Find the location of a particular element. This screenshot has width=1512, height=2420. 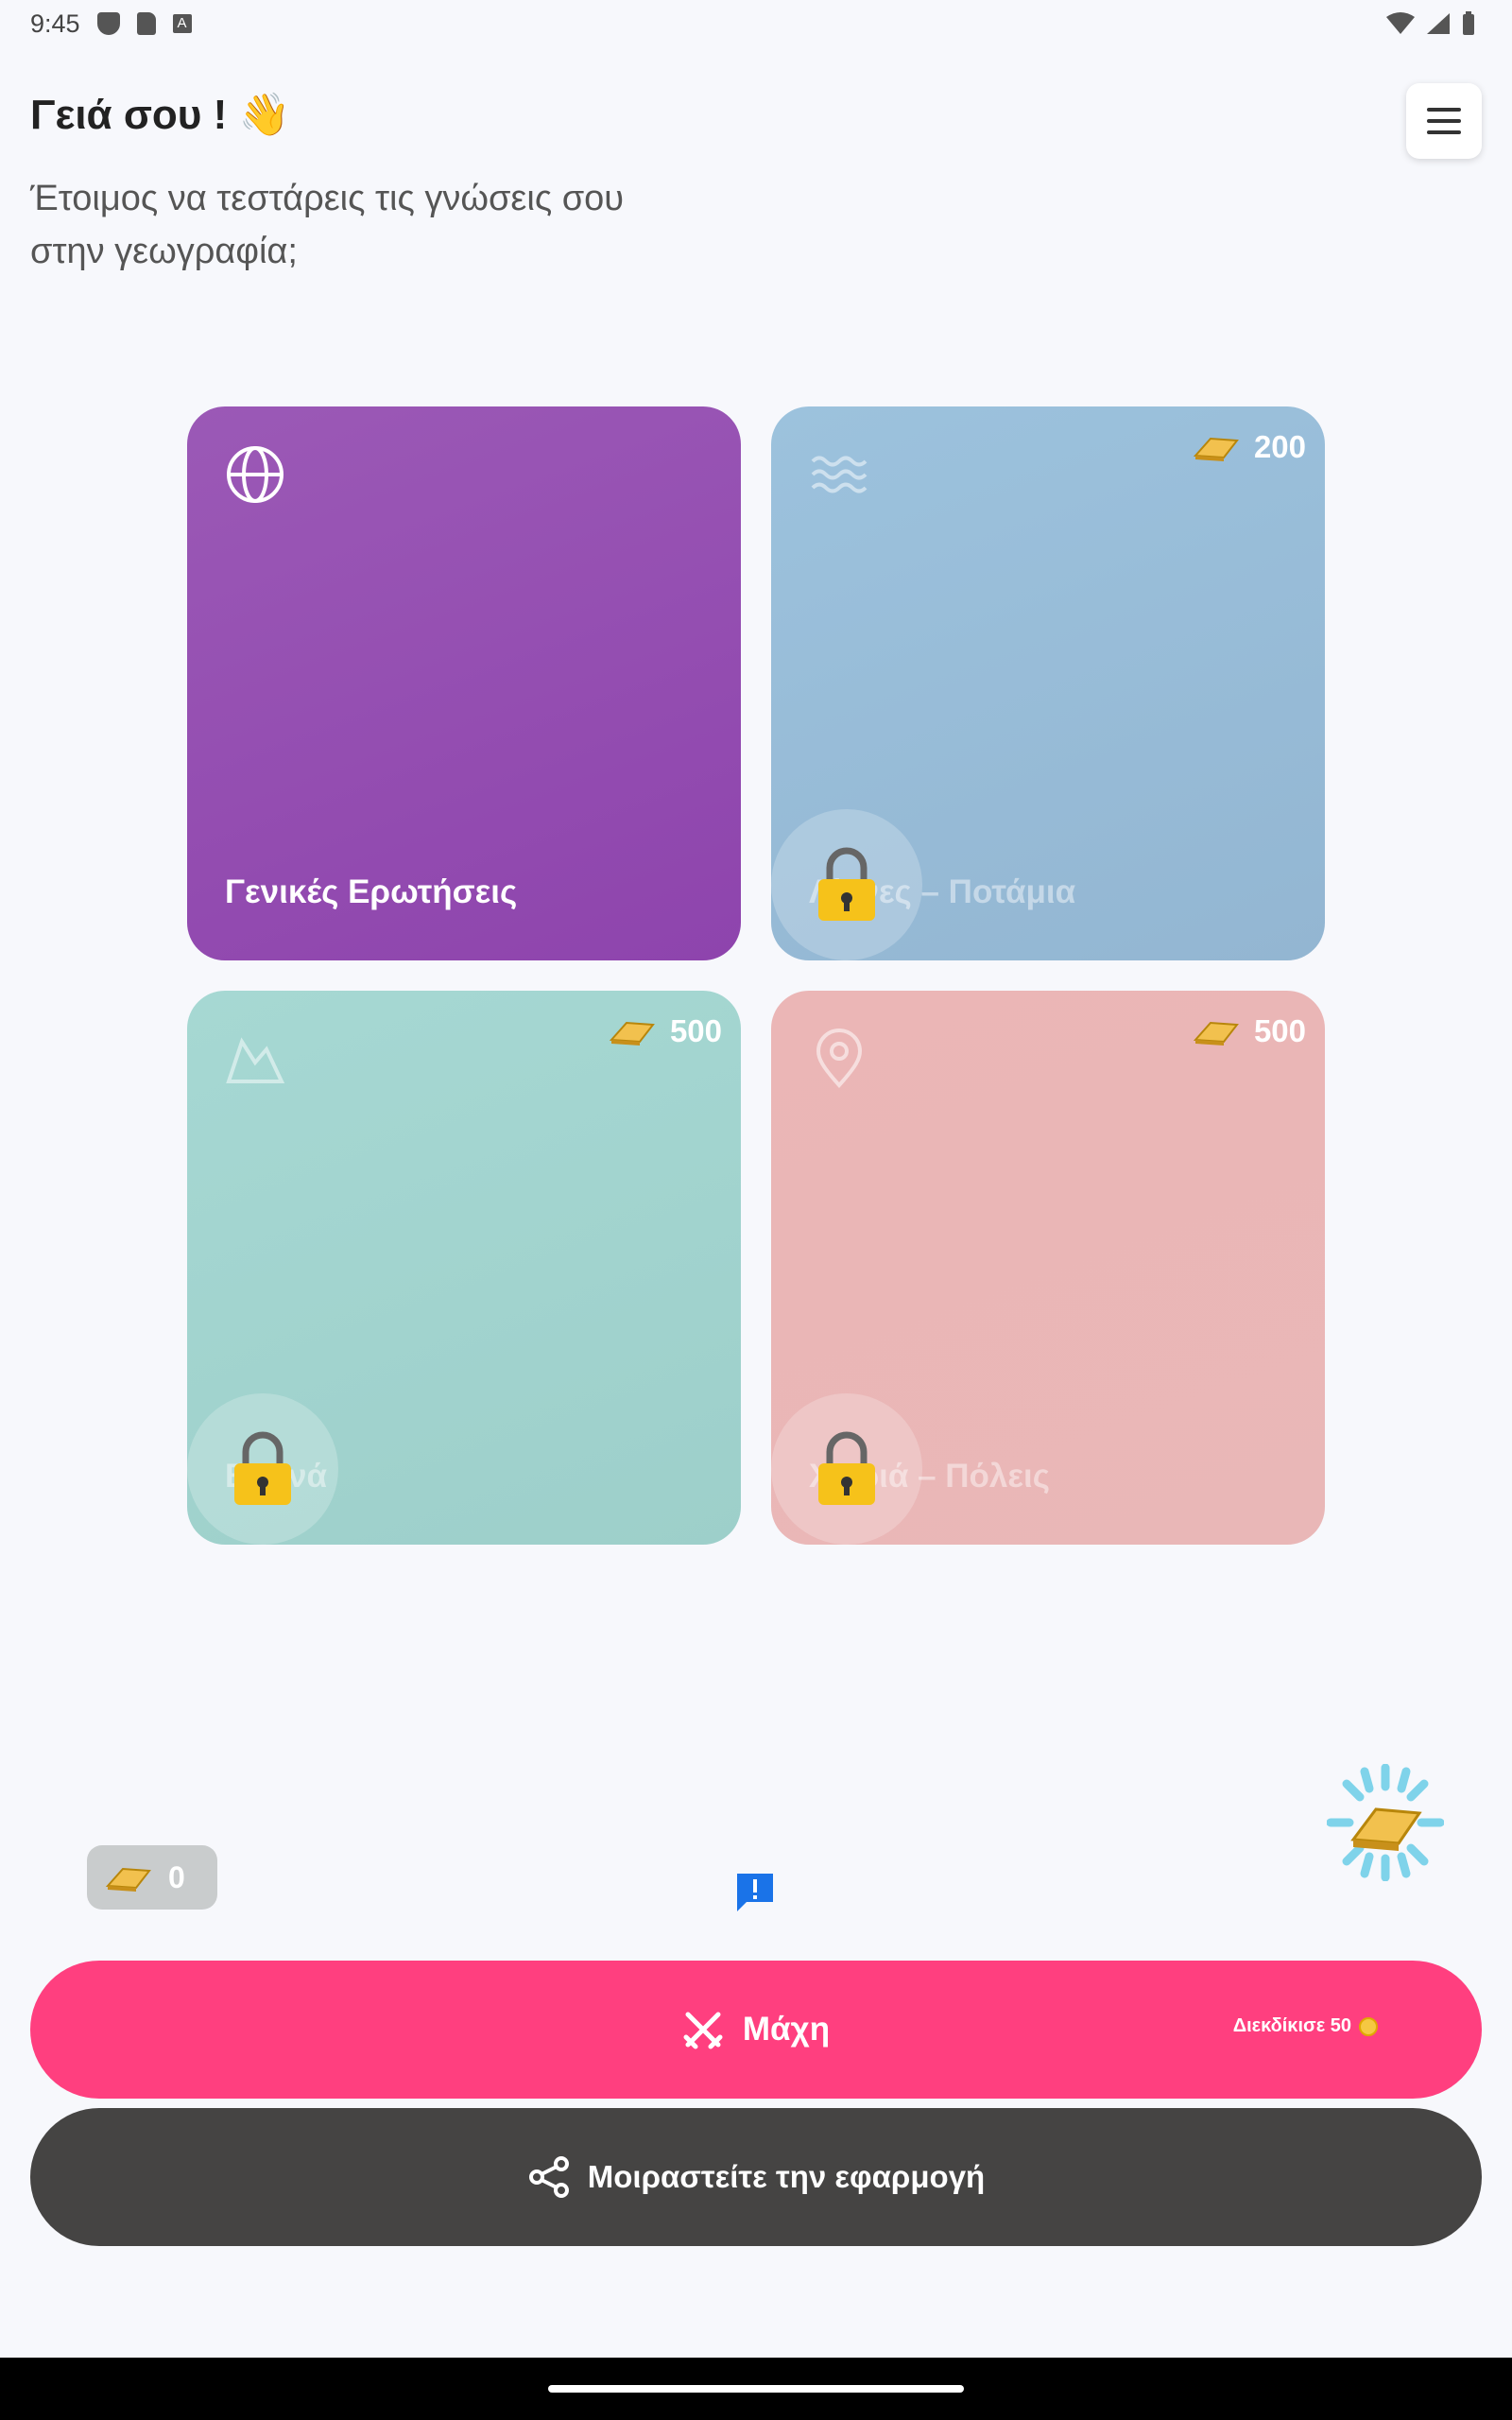

waves-icon is located at coordinates (839, 474).